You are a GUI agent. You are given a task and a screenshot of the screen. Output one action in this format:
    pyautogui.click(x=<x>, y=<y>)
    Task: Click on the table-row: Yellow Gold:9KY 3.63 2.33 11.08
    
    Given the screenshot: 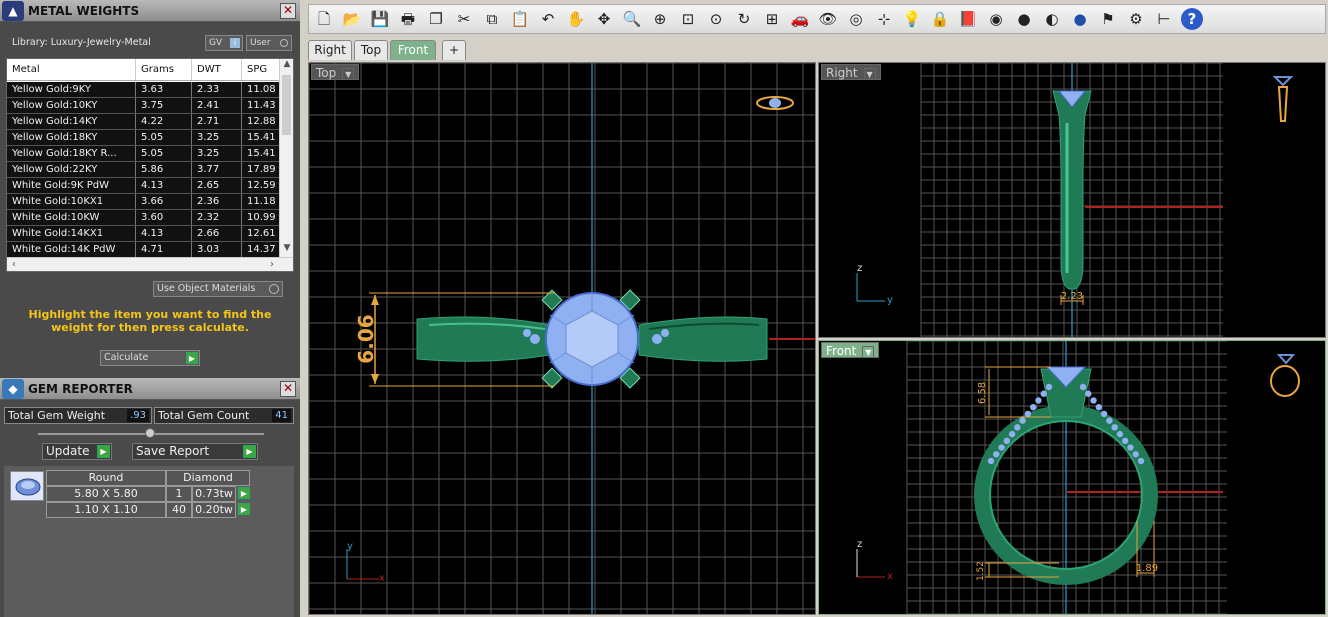 What is the action you would take?
    pyautogui.click(x=144, y=90)
    